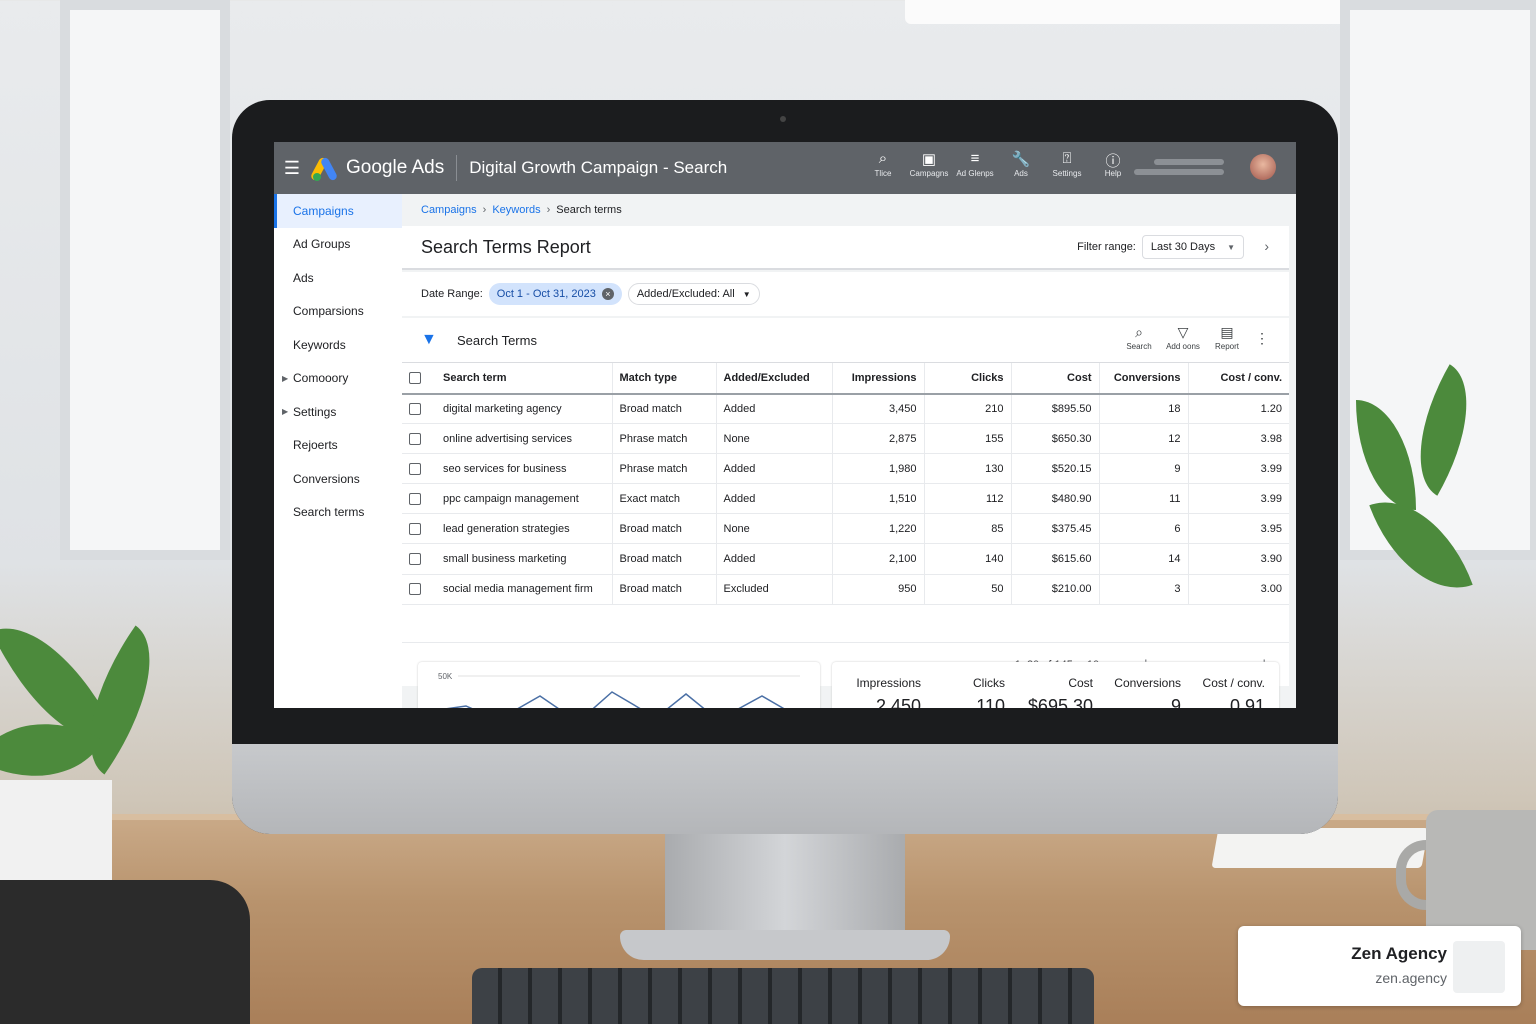 This screenshot has width=1536, height=1024. I want to click on sidebar-item-reports: Rejoerts, so click(338, 446).